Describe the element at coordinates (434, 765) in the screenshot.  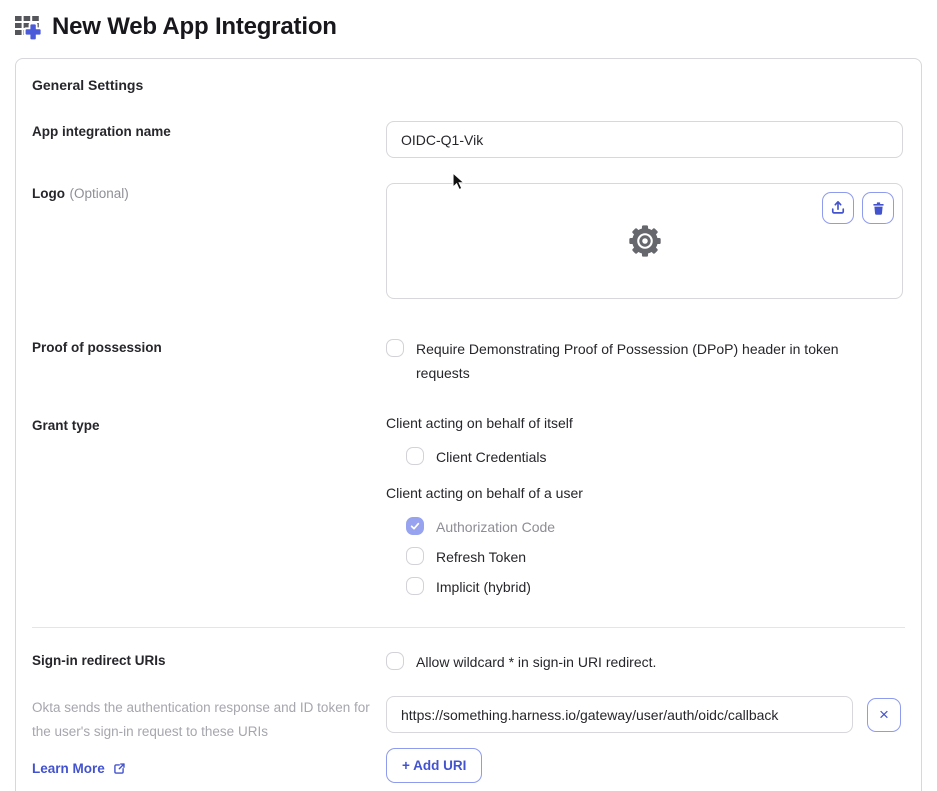
I see `add-uri-button: + Add URI` at that location.